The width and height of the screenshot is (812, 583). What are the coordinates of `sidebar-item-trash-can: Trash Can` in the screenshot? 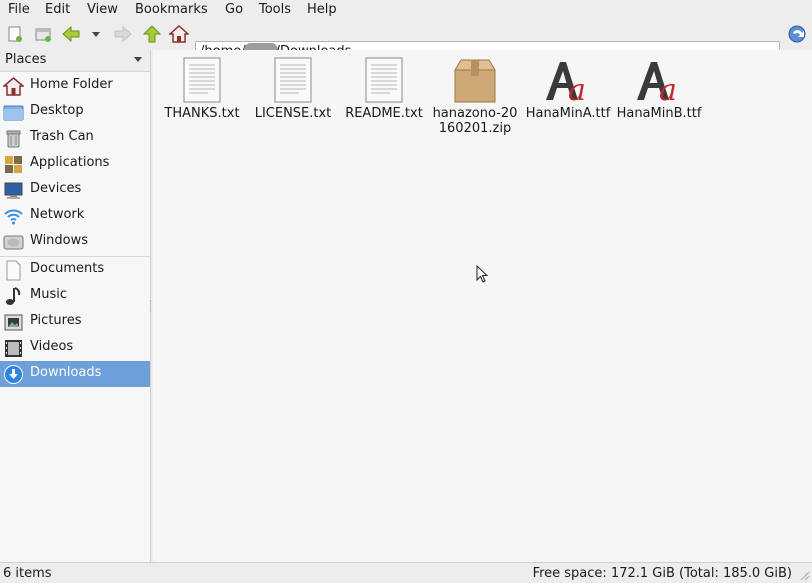 It's located at (75, 138).